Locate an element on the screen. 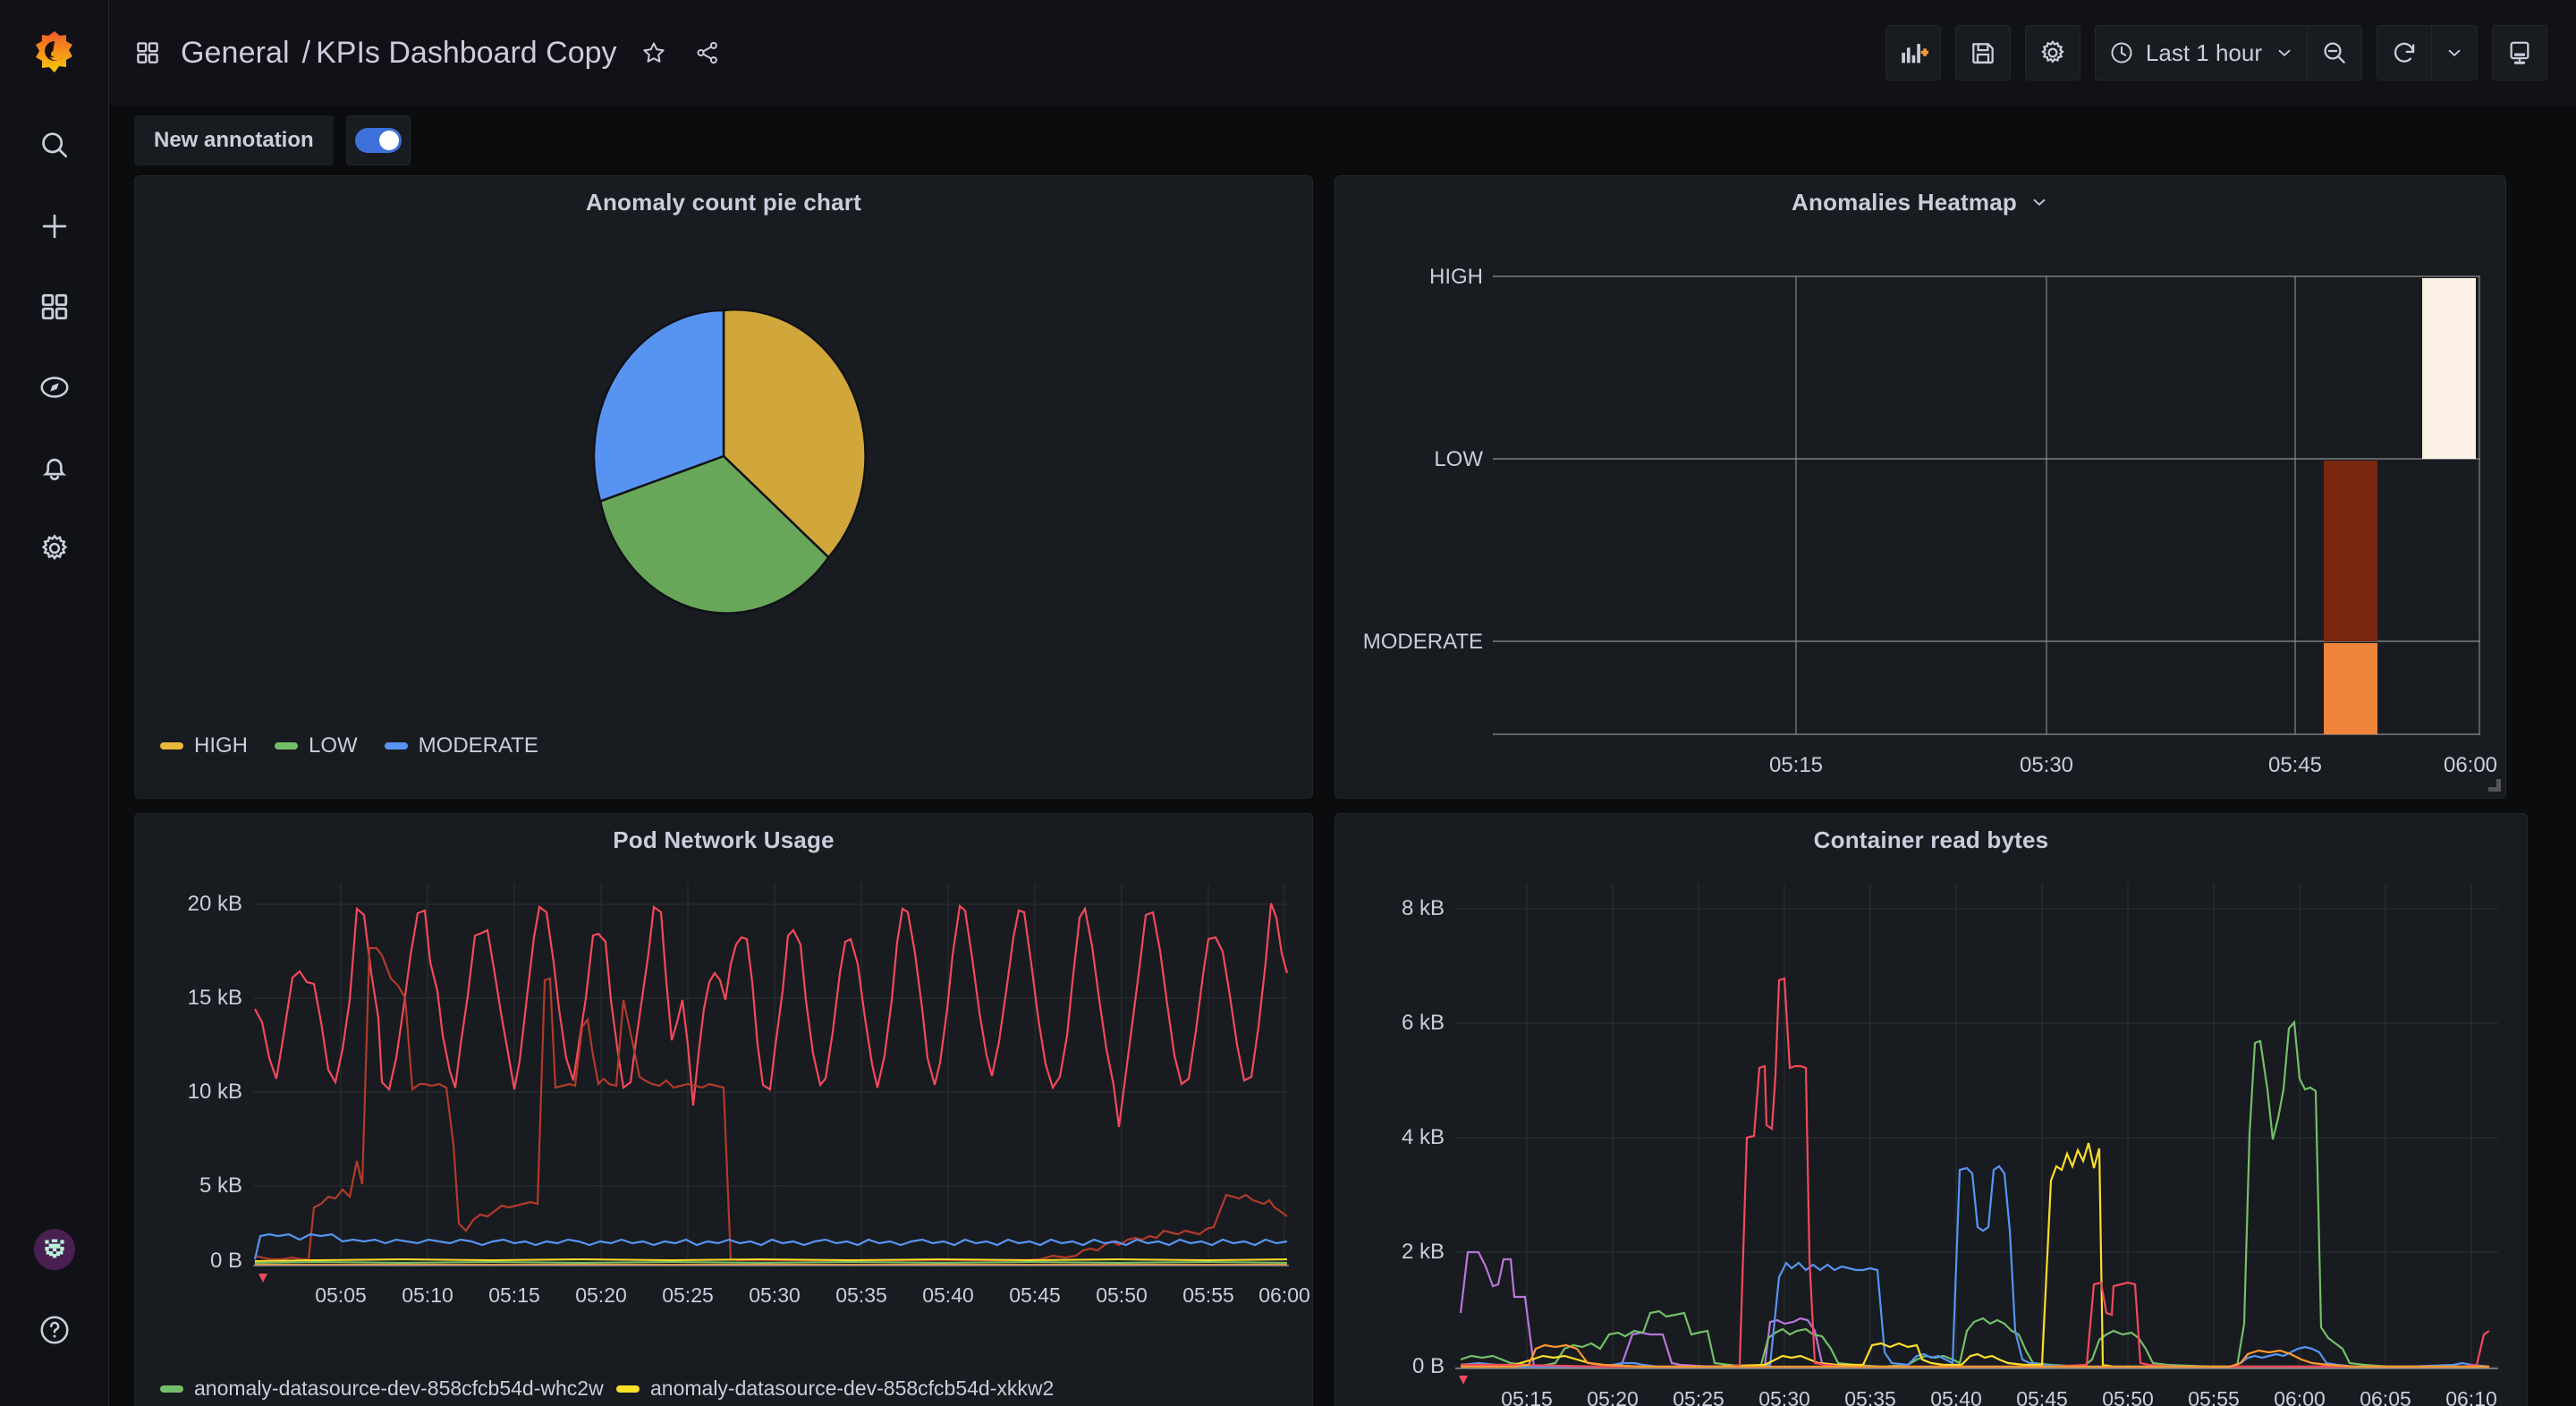 Image resolution: width=2576 pixels, height=1406 pixels. share-dashboard-button is located at coordinates (707, 53).